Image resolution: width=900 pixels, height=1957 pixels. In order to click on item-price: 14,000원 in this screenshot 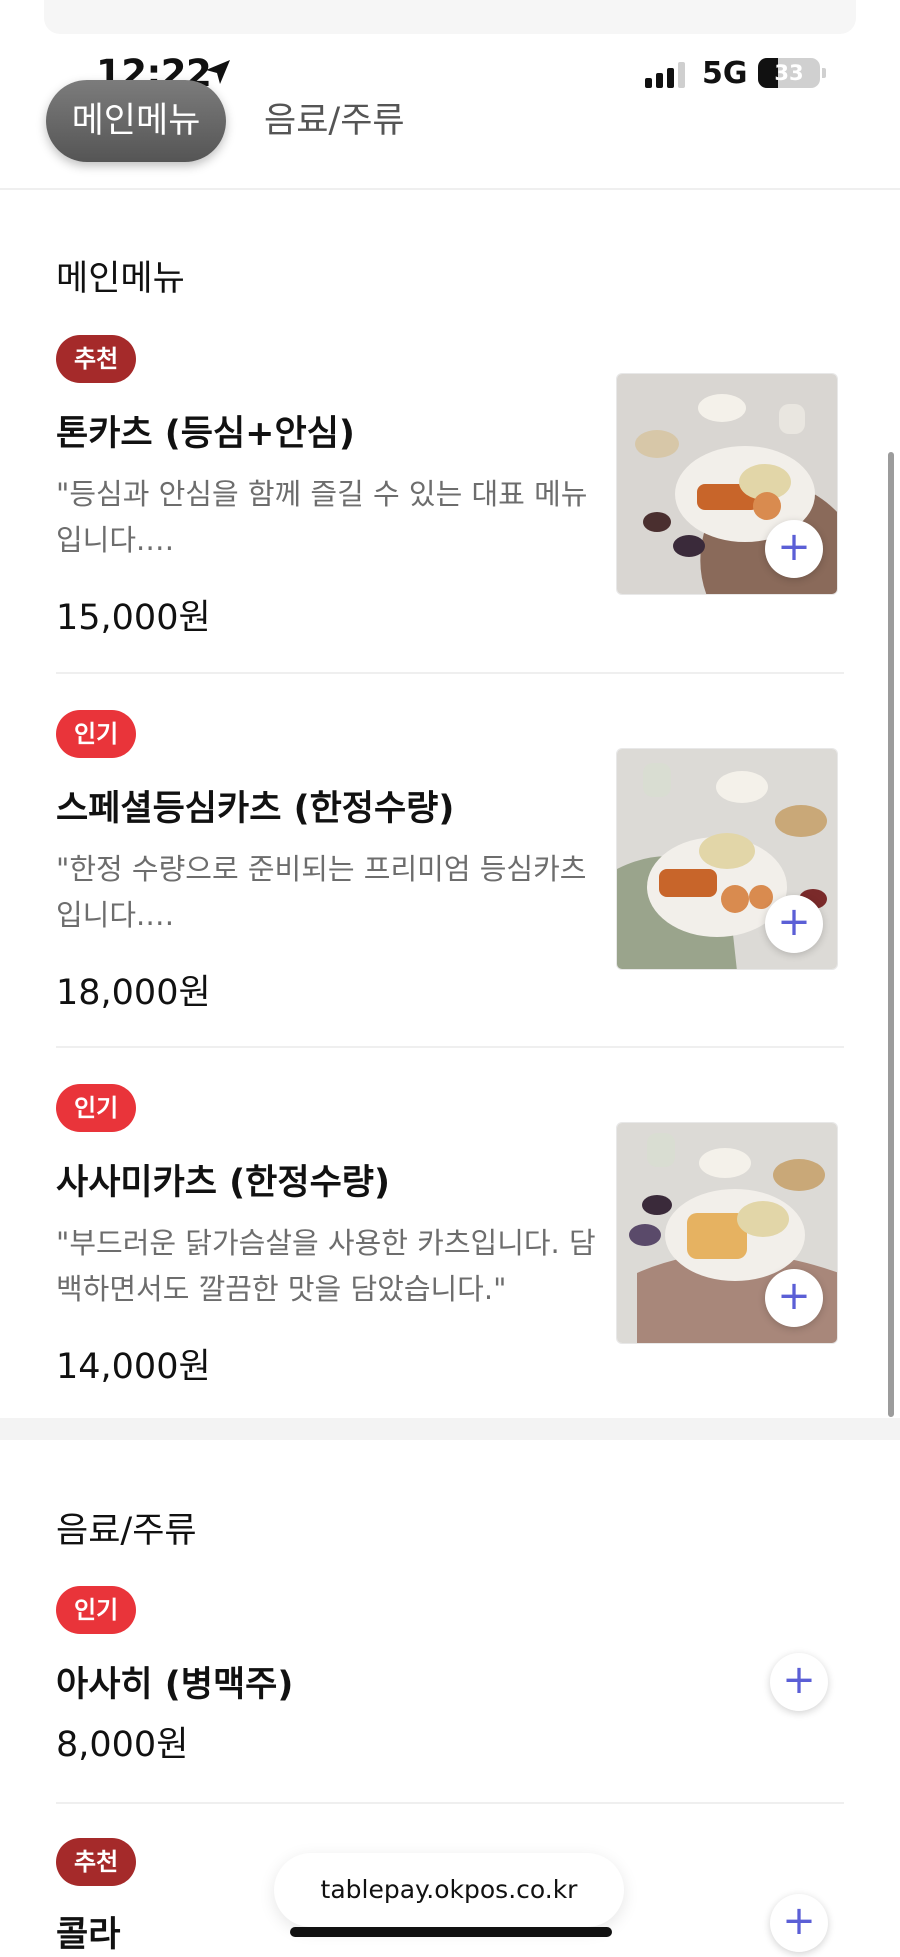, I will do `click(133, 1367)`.